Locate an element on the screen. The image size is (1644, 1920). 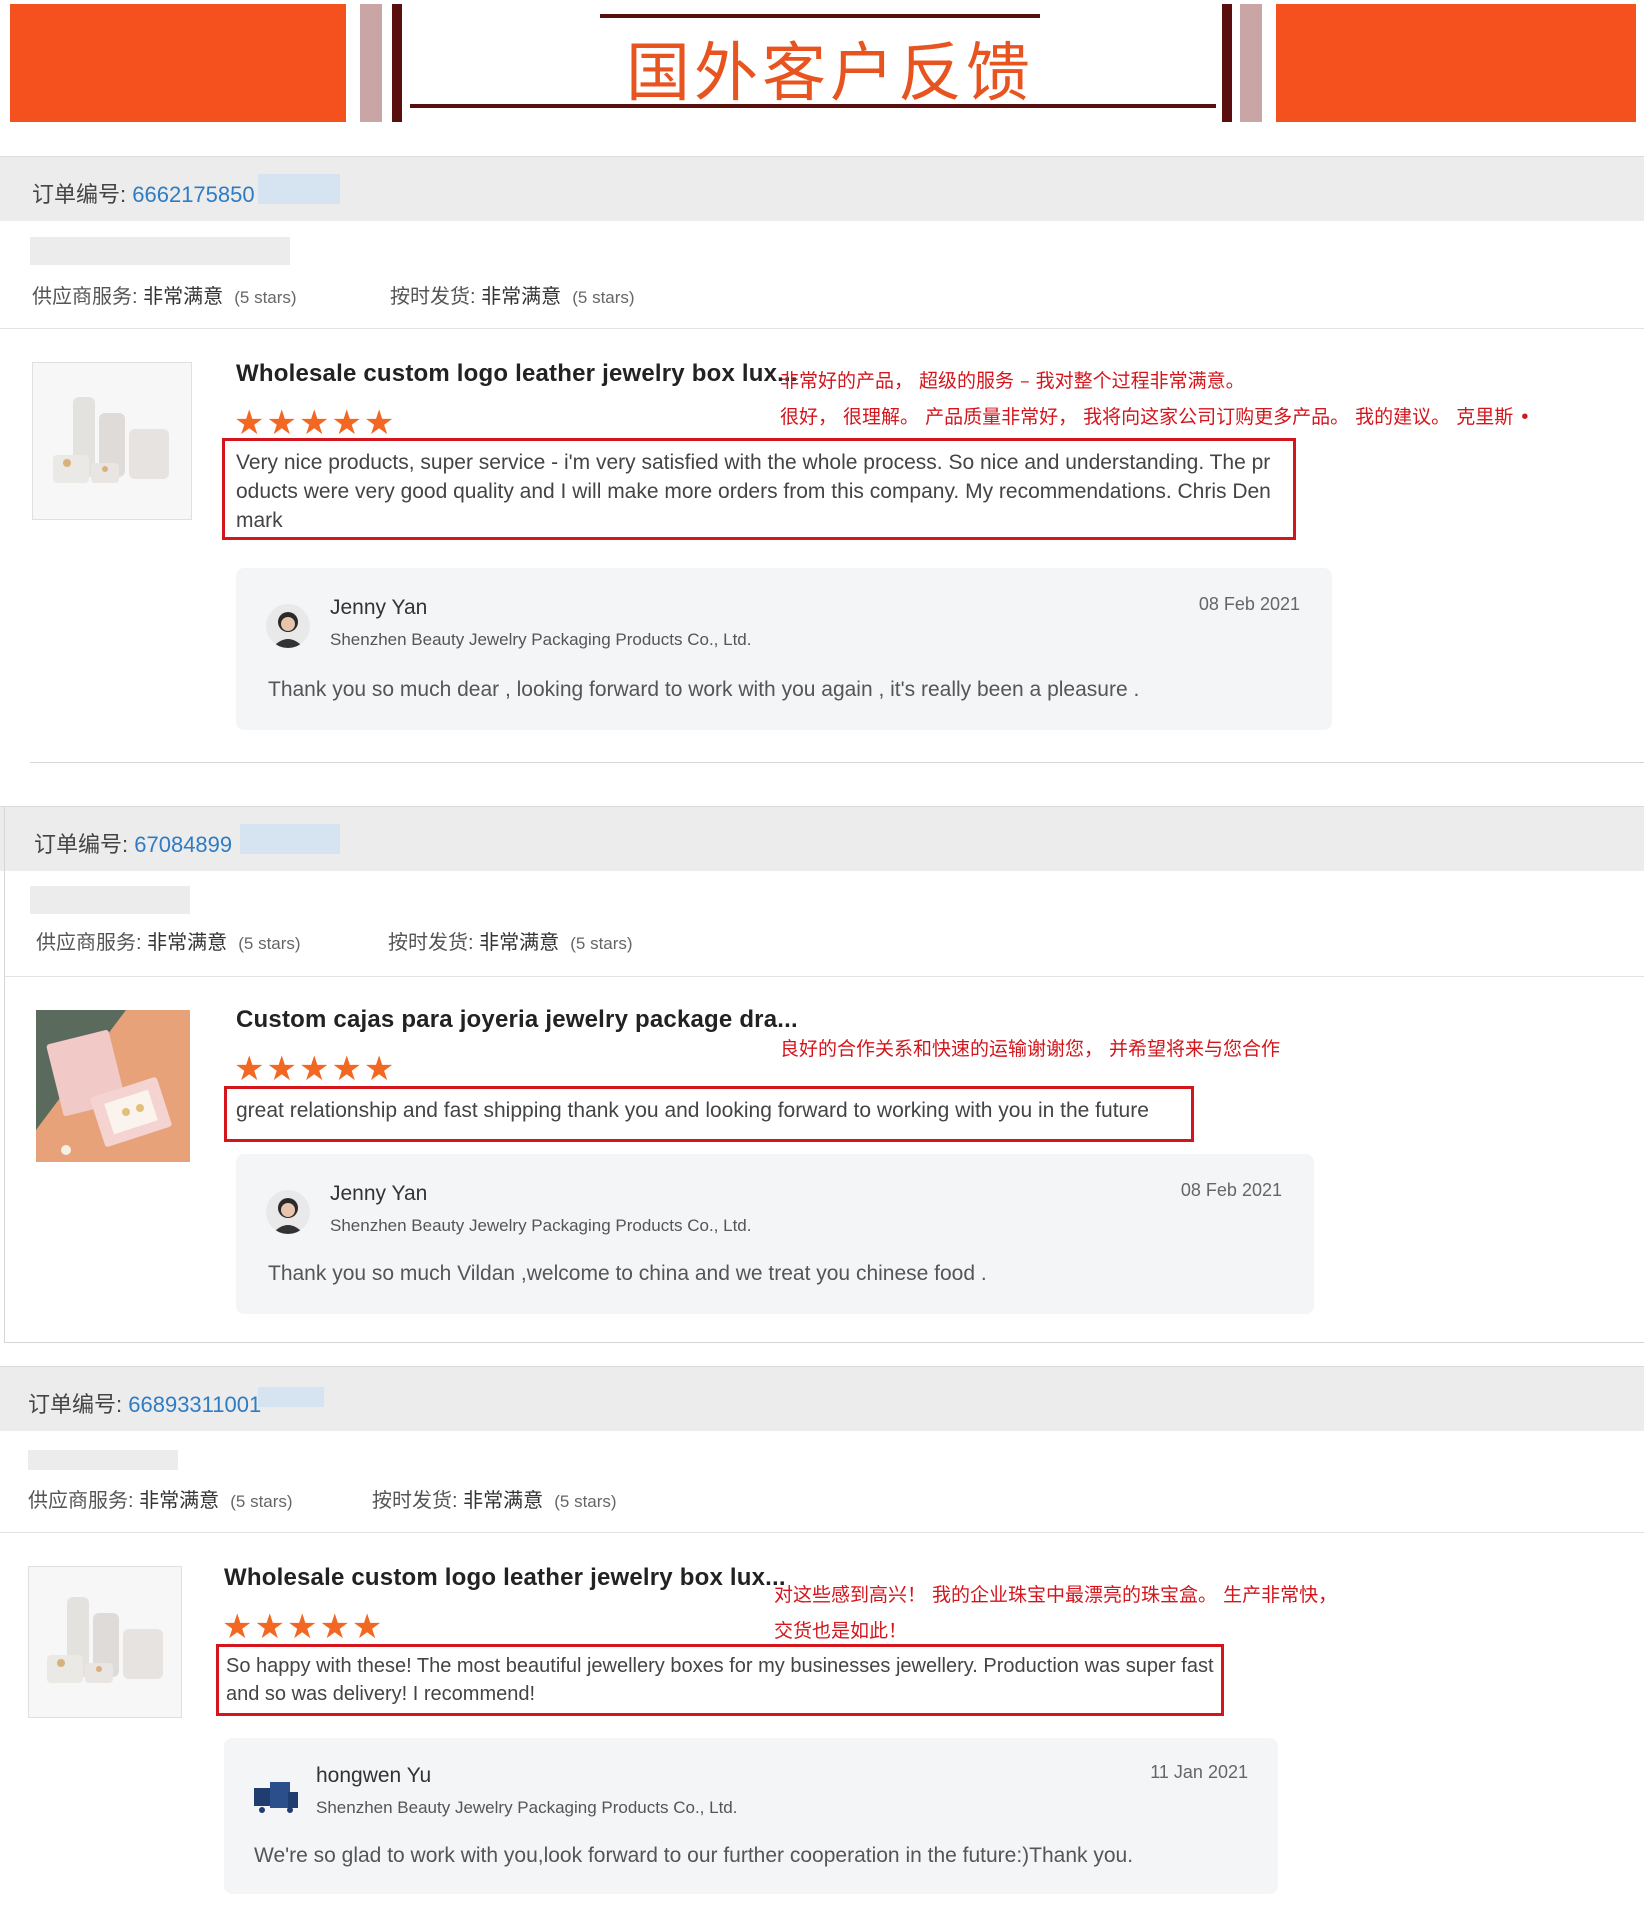
banner-title: 国外客户反馈 is located at coordinates (830, 74).